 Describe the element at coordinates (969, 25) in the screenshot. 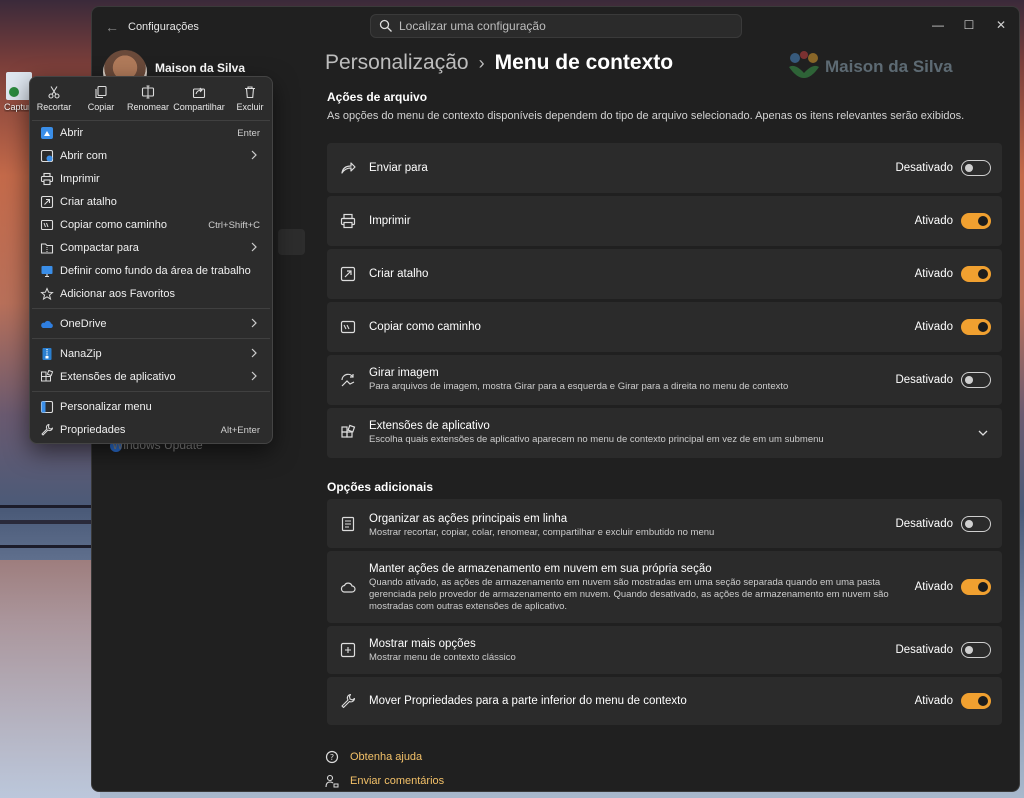

I see `maximize-button: ☐` at that location.